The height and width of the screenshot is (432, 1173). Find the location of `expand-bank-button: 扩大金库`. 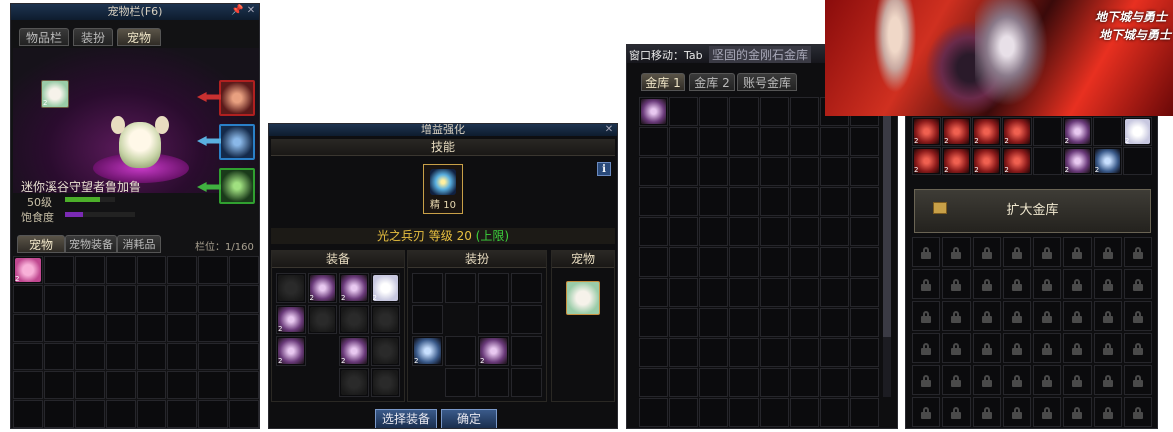

expand-bank-button: 扩大金库 is located at coordinates (1032, 211).